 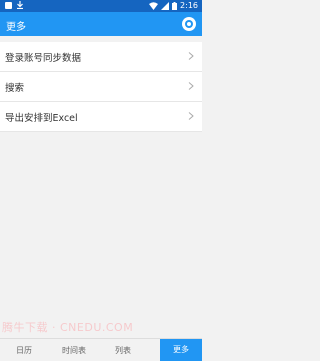 What do you see at coordinates (189, 5) in the screenshot?
I see `status-time: 2:16` at bounding box center [189, 5].